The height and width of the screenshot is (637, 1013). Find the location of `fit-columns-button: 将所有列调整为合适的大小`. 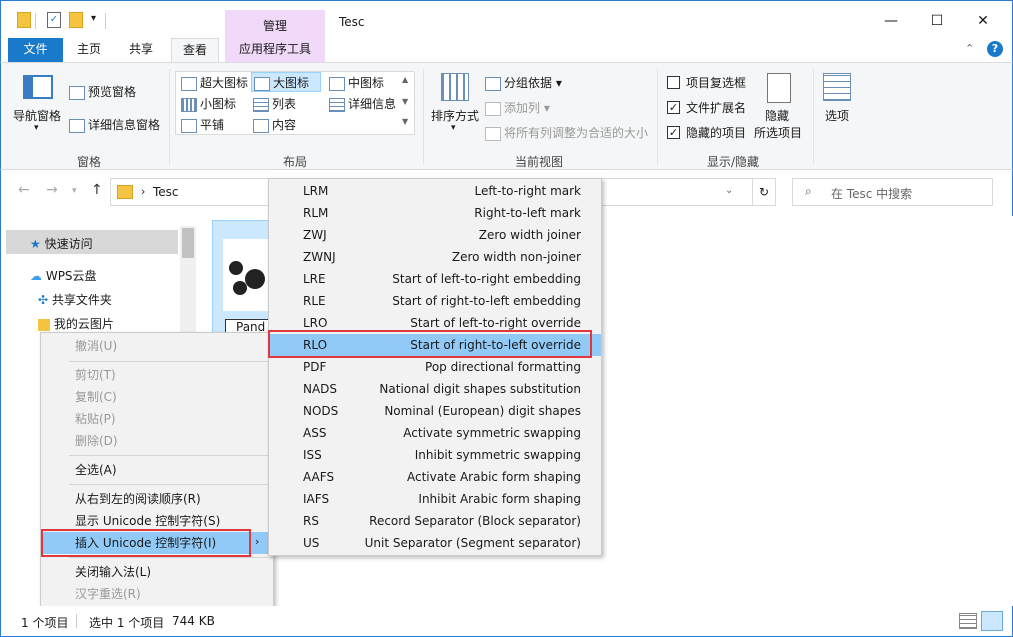

fit-columns-button: 将所有列调整为合适的大小 is located at coordinates (566, 132).